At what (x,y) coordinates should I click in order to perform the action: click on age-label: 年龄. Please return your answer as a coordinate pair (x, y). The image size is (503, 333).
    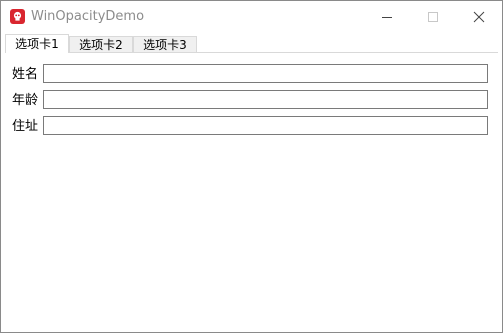
    Looking at the image, I should click on (25, 100).